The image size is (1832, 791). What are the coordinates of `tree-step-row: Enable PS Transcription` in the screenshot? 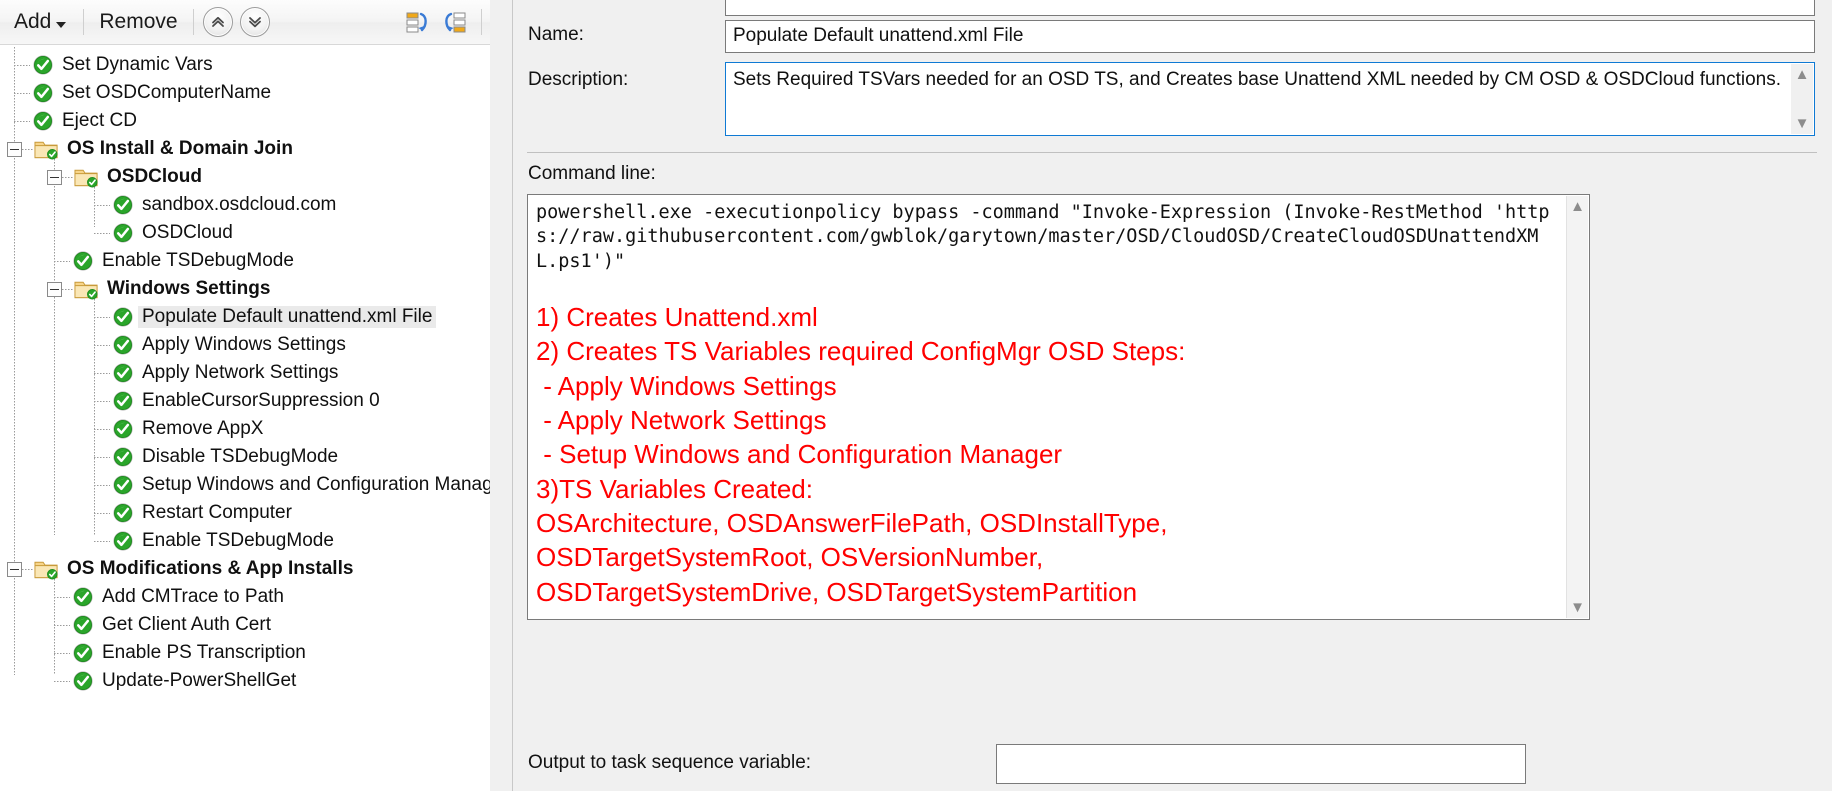 It's located at (245, 653).